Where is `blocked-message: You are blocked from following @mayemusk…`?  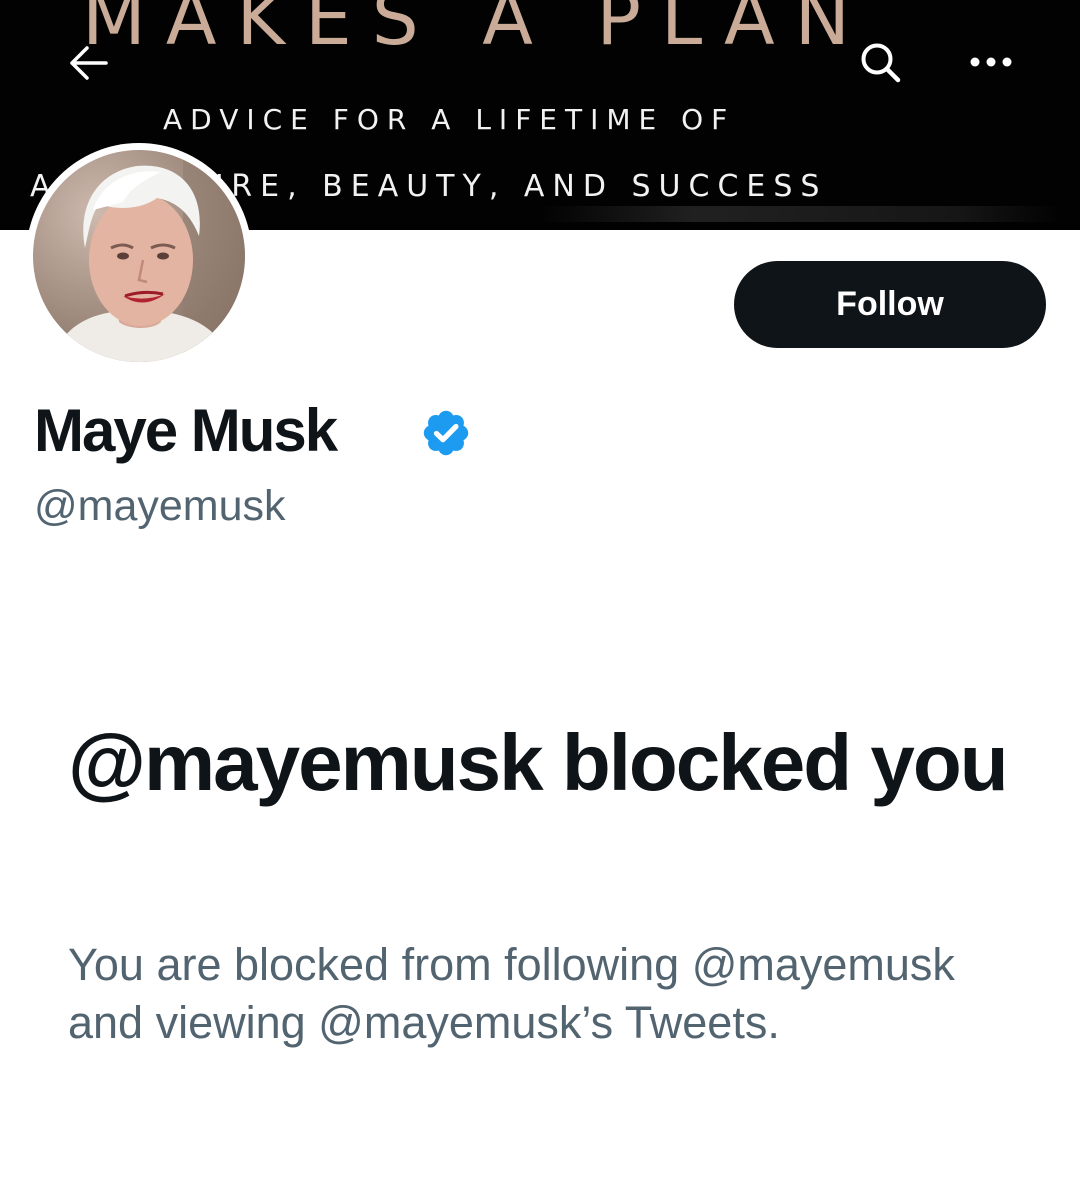 blocked-message: You are blocked from following @mayemusk… is located at coordinates (511, 993).